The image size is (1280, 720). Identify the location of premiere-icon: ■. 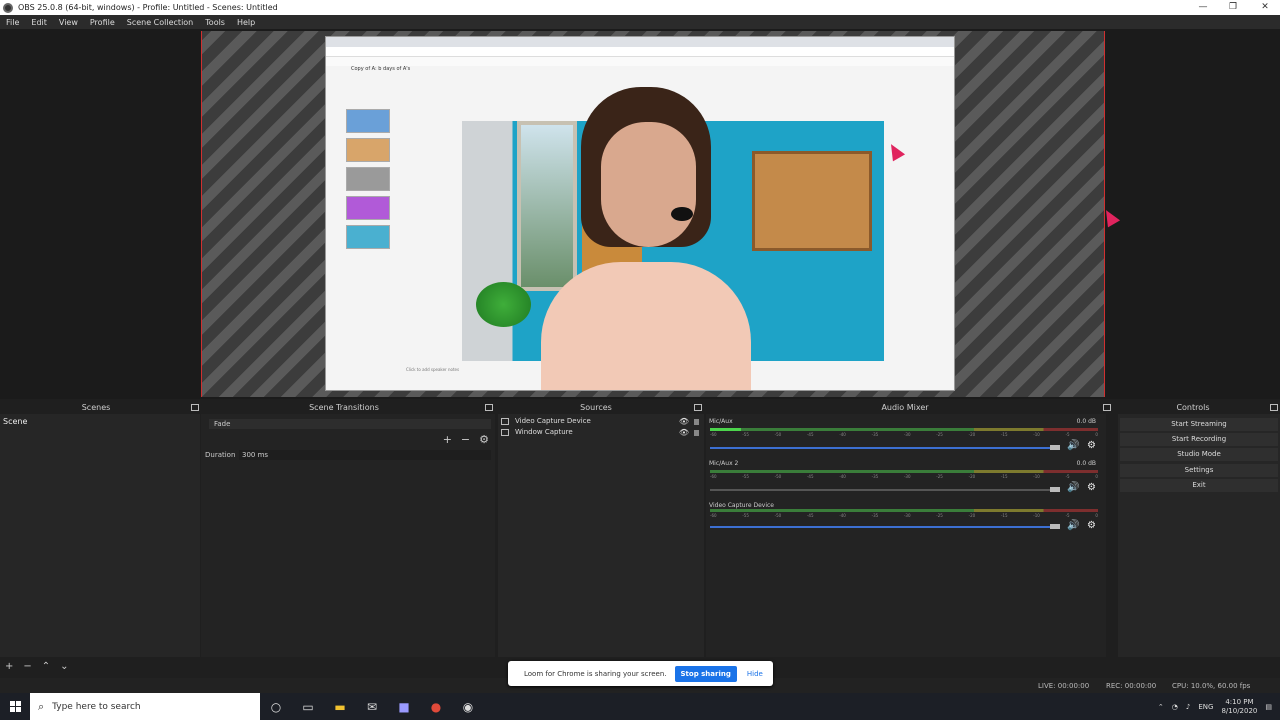
(404, 706).